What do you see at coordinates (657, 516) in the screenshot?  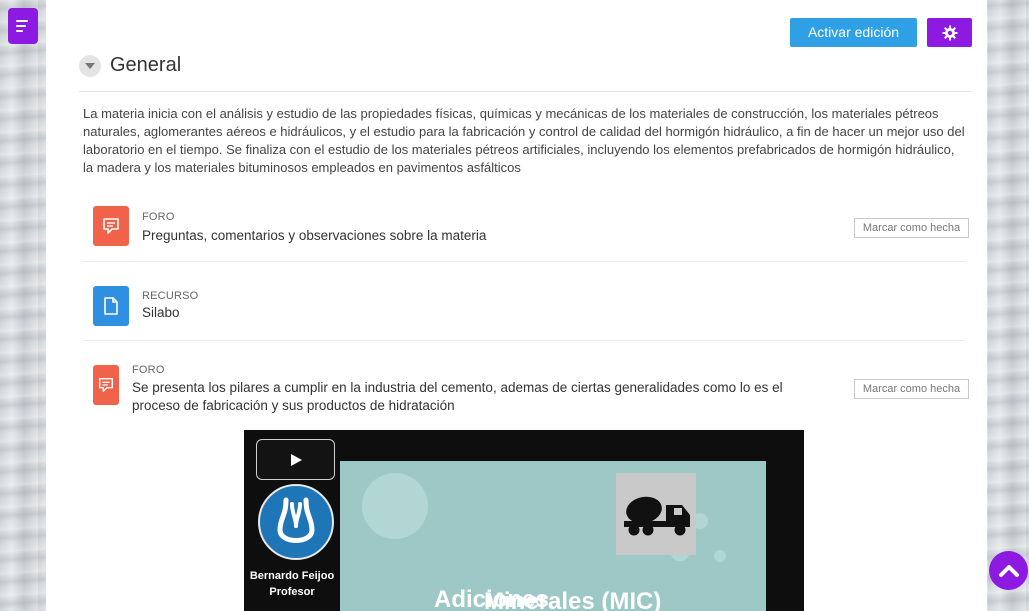 I see `cement-mixer-truck-icon` at bounding box center [657, 516].